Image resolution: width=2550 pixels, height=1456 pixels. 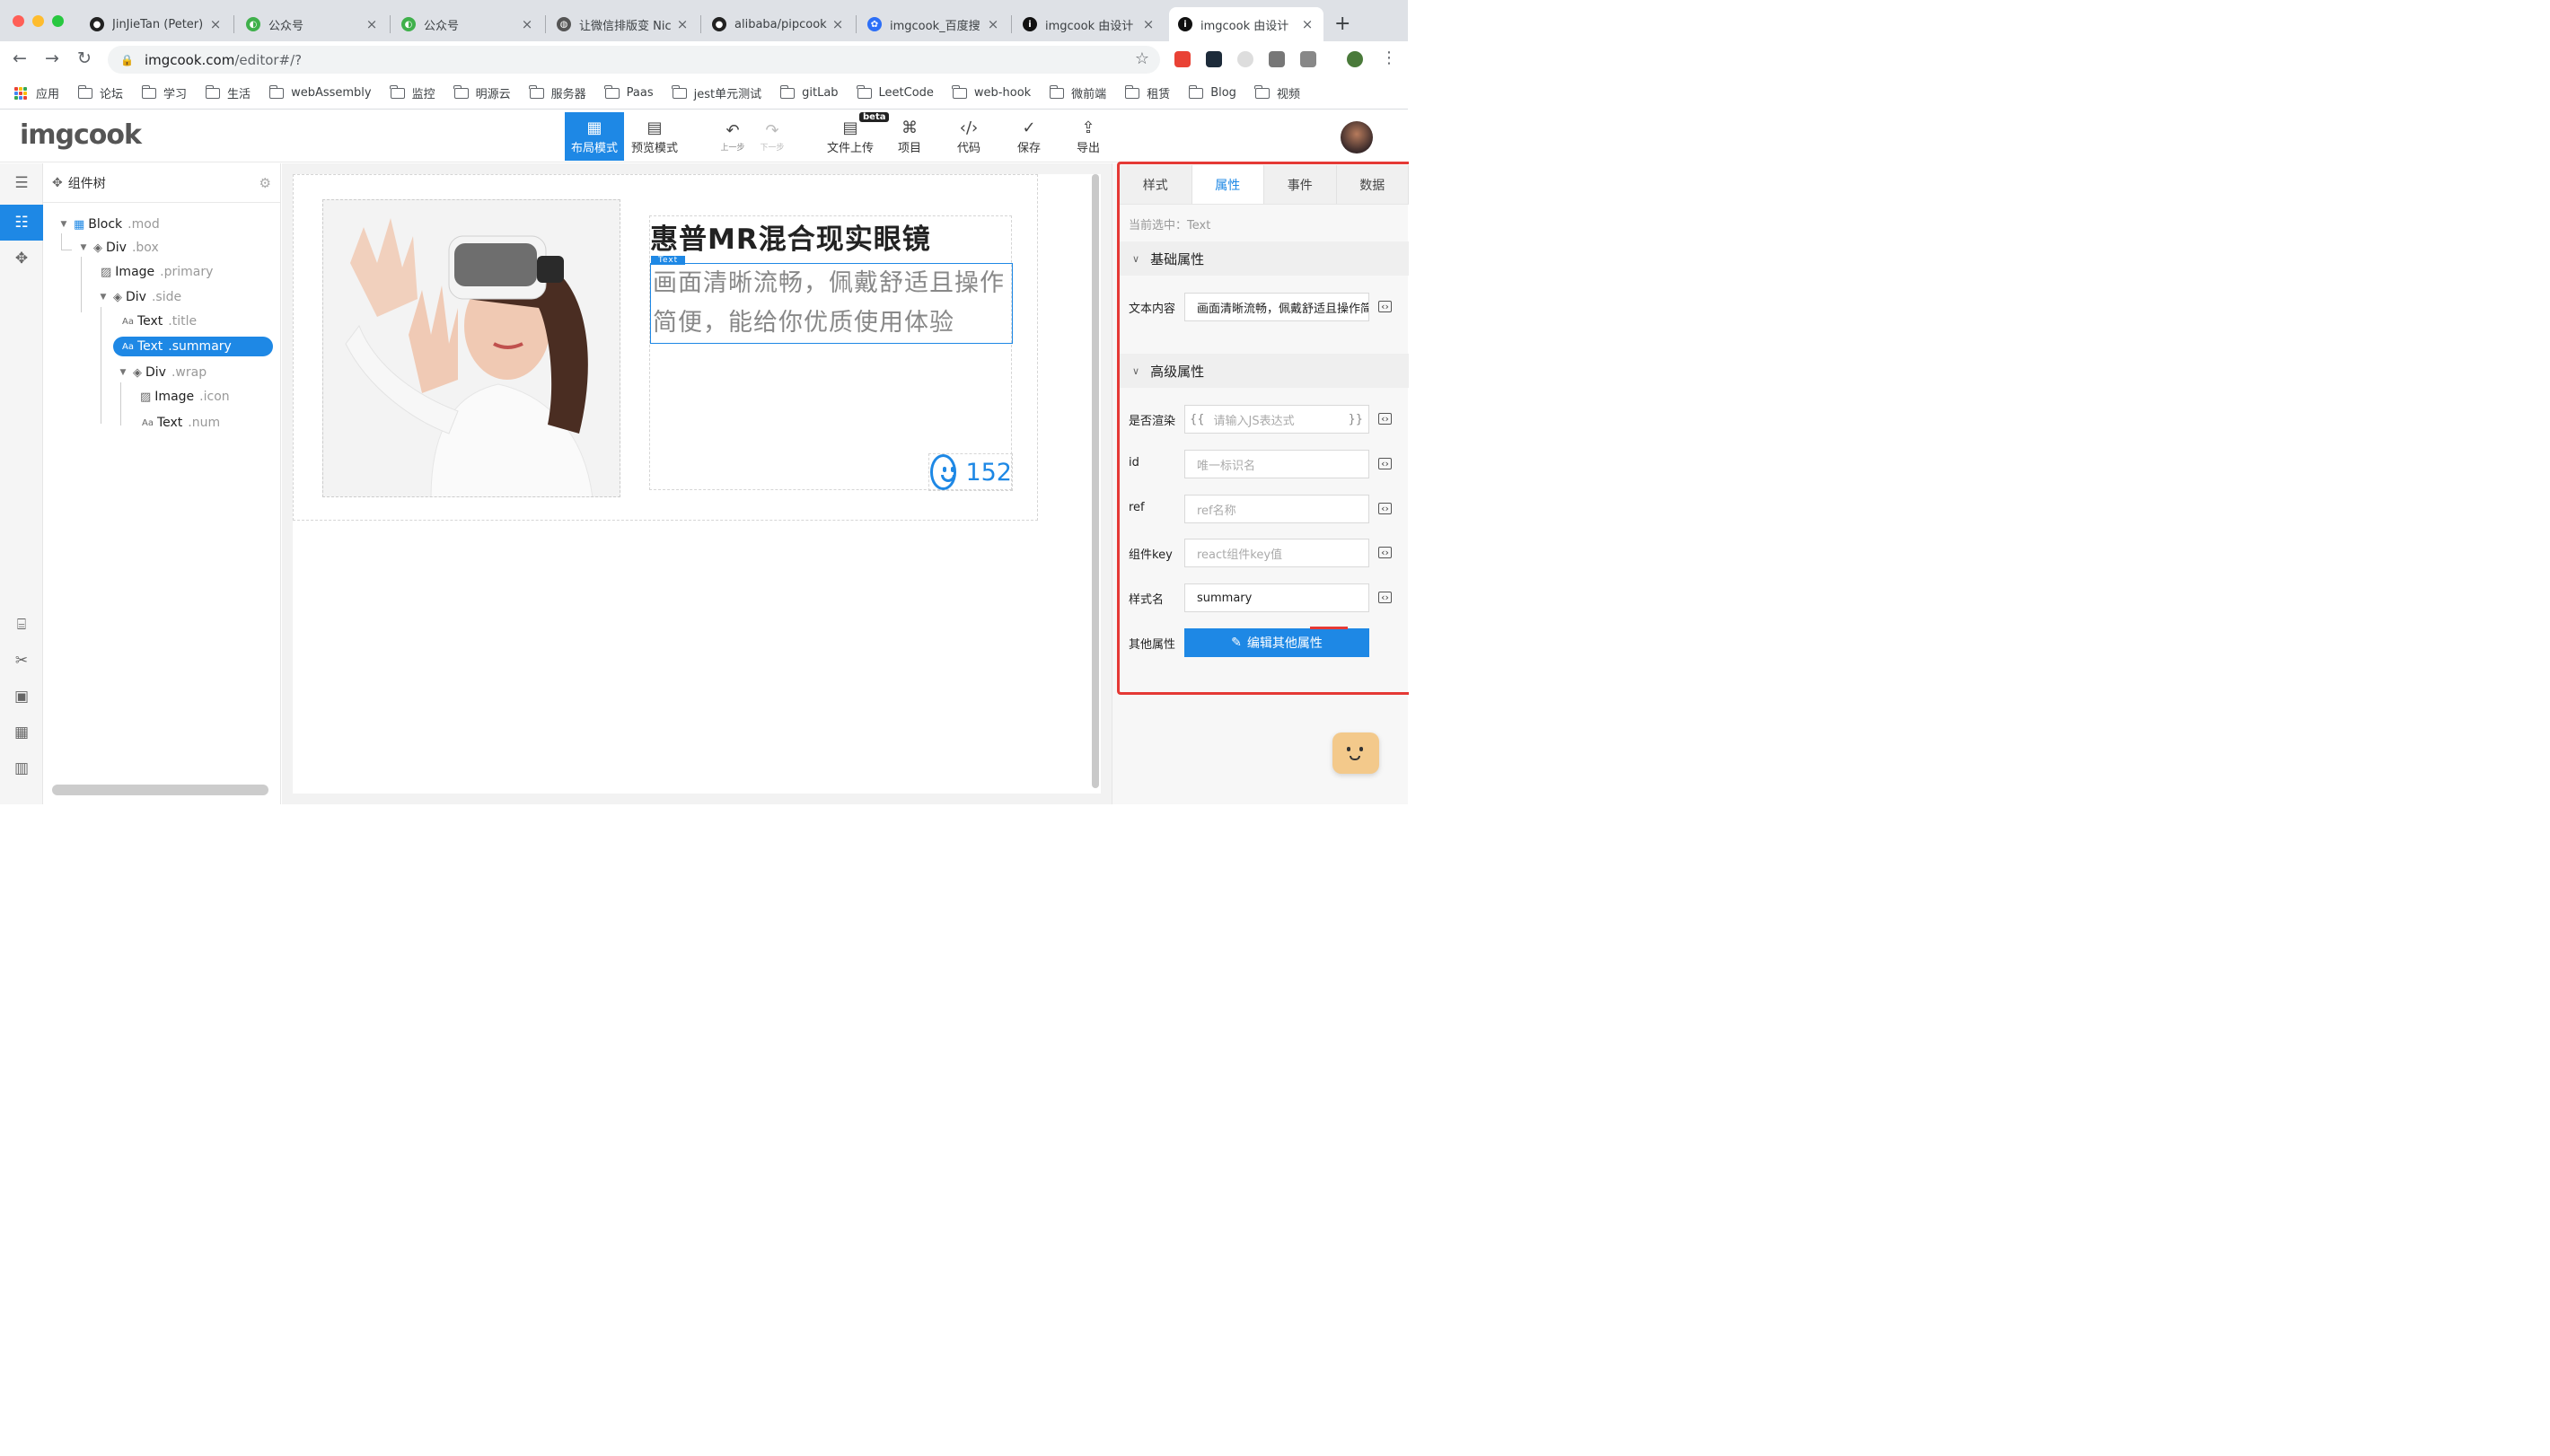 I want to click on text-icon: Aa, so click(x=128, y=322).